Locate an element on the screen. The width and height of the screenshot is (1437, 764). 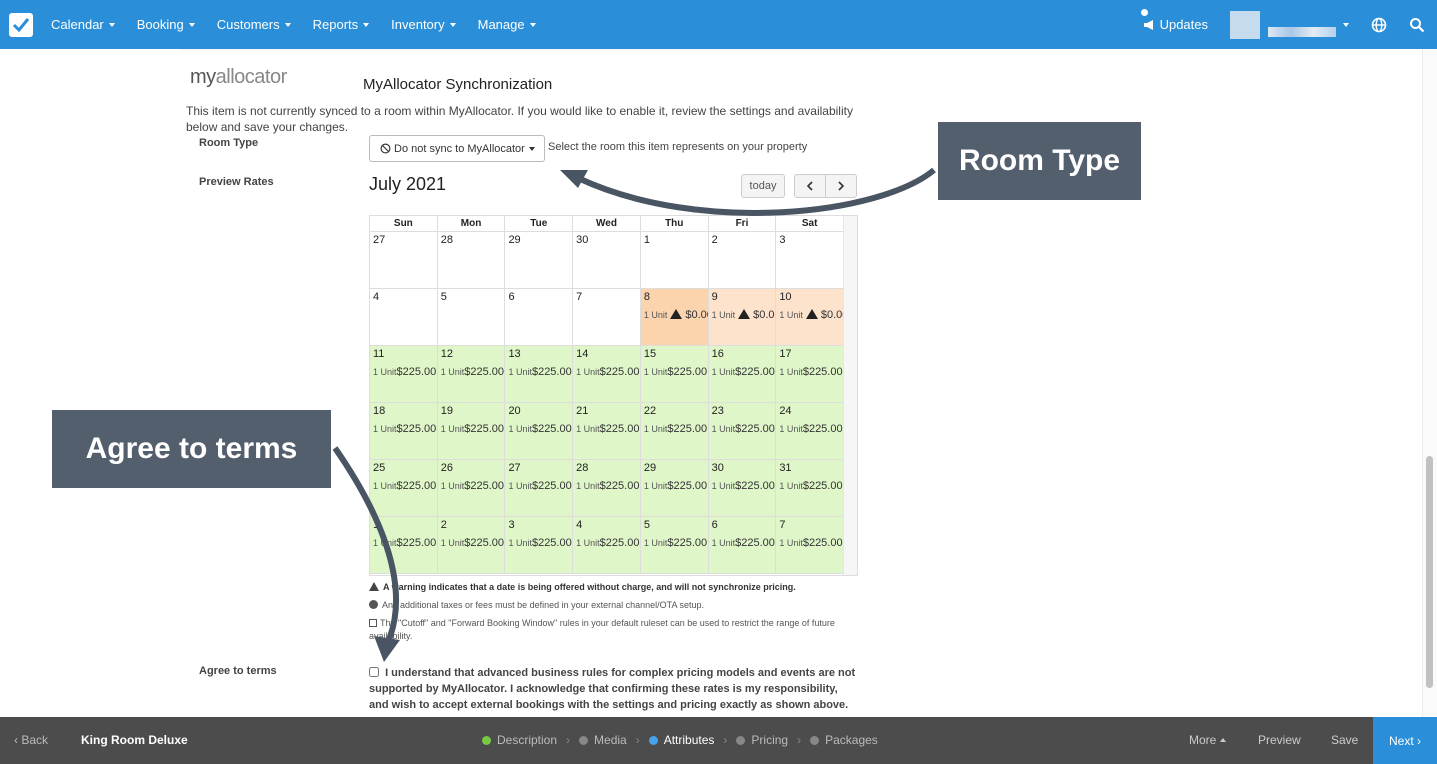
calendar-day-cell: 2 1 Unit$225.00 is located at coordinates (471, 545).